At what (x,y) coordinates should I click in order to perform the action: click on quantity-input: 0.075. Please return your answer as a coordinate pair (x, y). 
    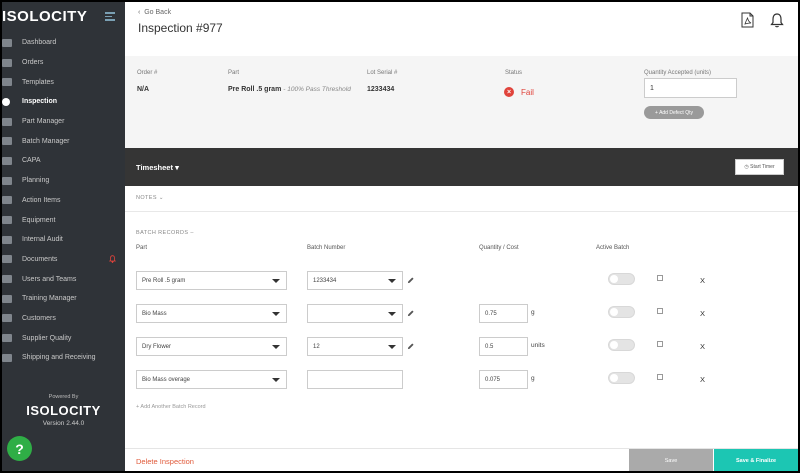
    Looking at the image, I should click on (503, 379).